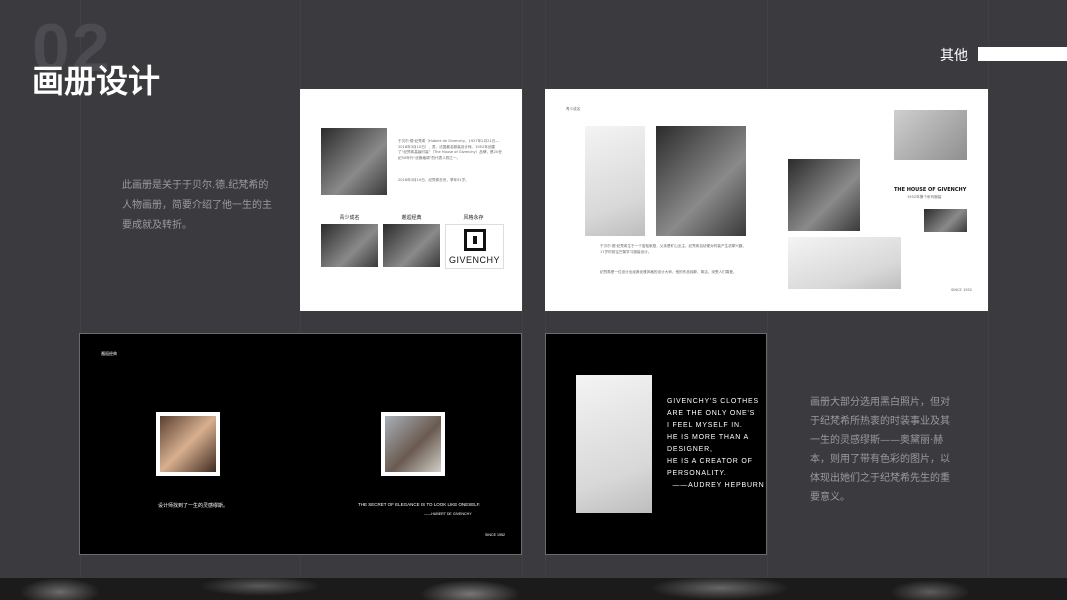  Describe the element at coordinates (930, 135) in the screenshot. I see `photo-dancer` at that location.